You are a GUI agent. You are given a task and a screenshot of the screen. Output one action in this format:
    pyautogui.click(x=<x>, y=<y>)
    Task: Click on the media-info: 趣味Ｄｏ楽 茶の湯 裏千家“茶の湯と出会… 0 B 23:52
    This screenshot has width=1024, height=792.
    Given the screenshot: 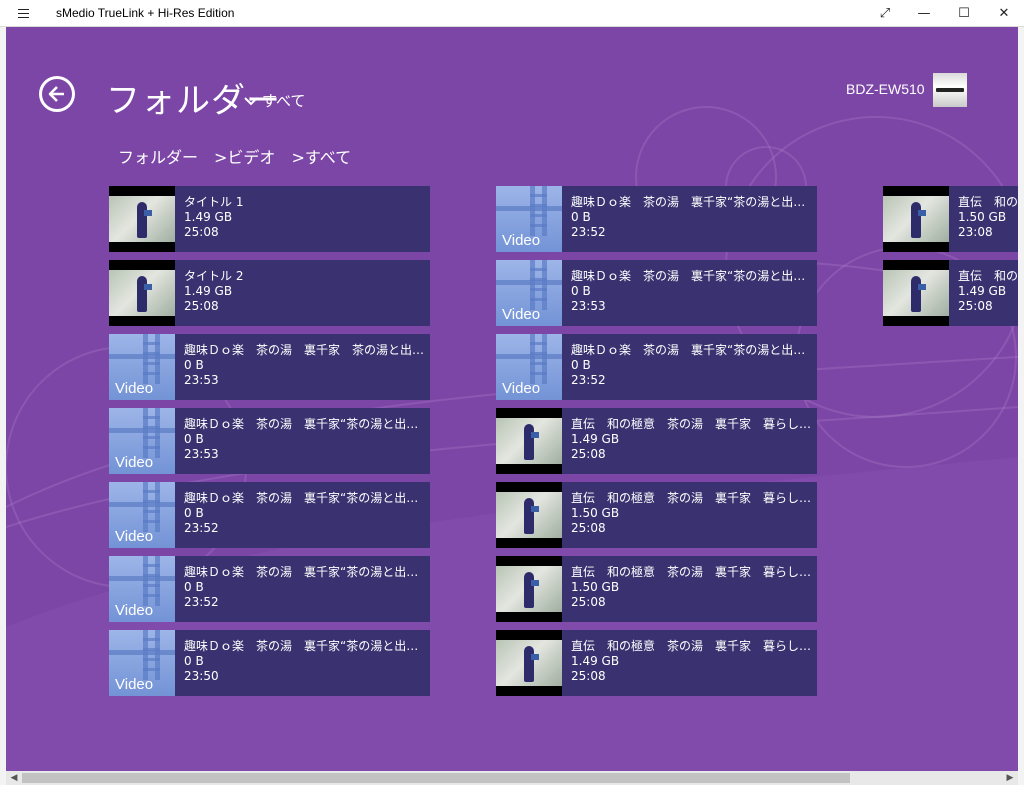 What is the action you would take?
    pyautogui.click(x=689, y=367)
    